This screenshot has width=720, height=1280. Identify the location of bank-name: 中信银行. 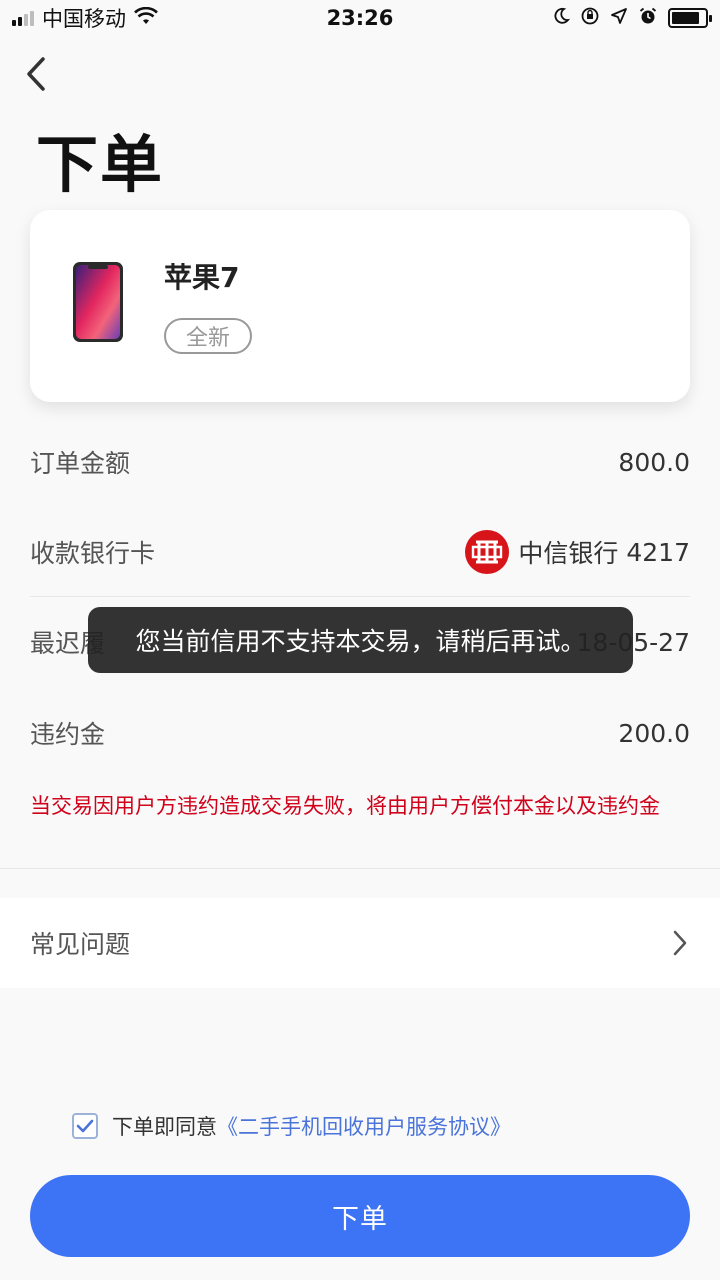
(568, 553).